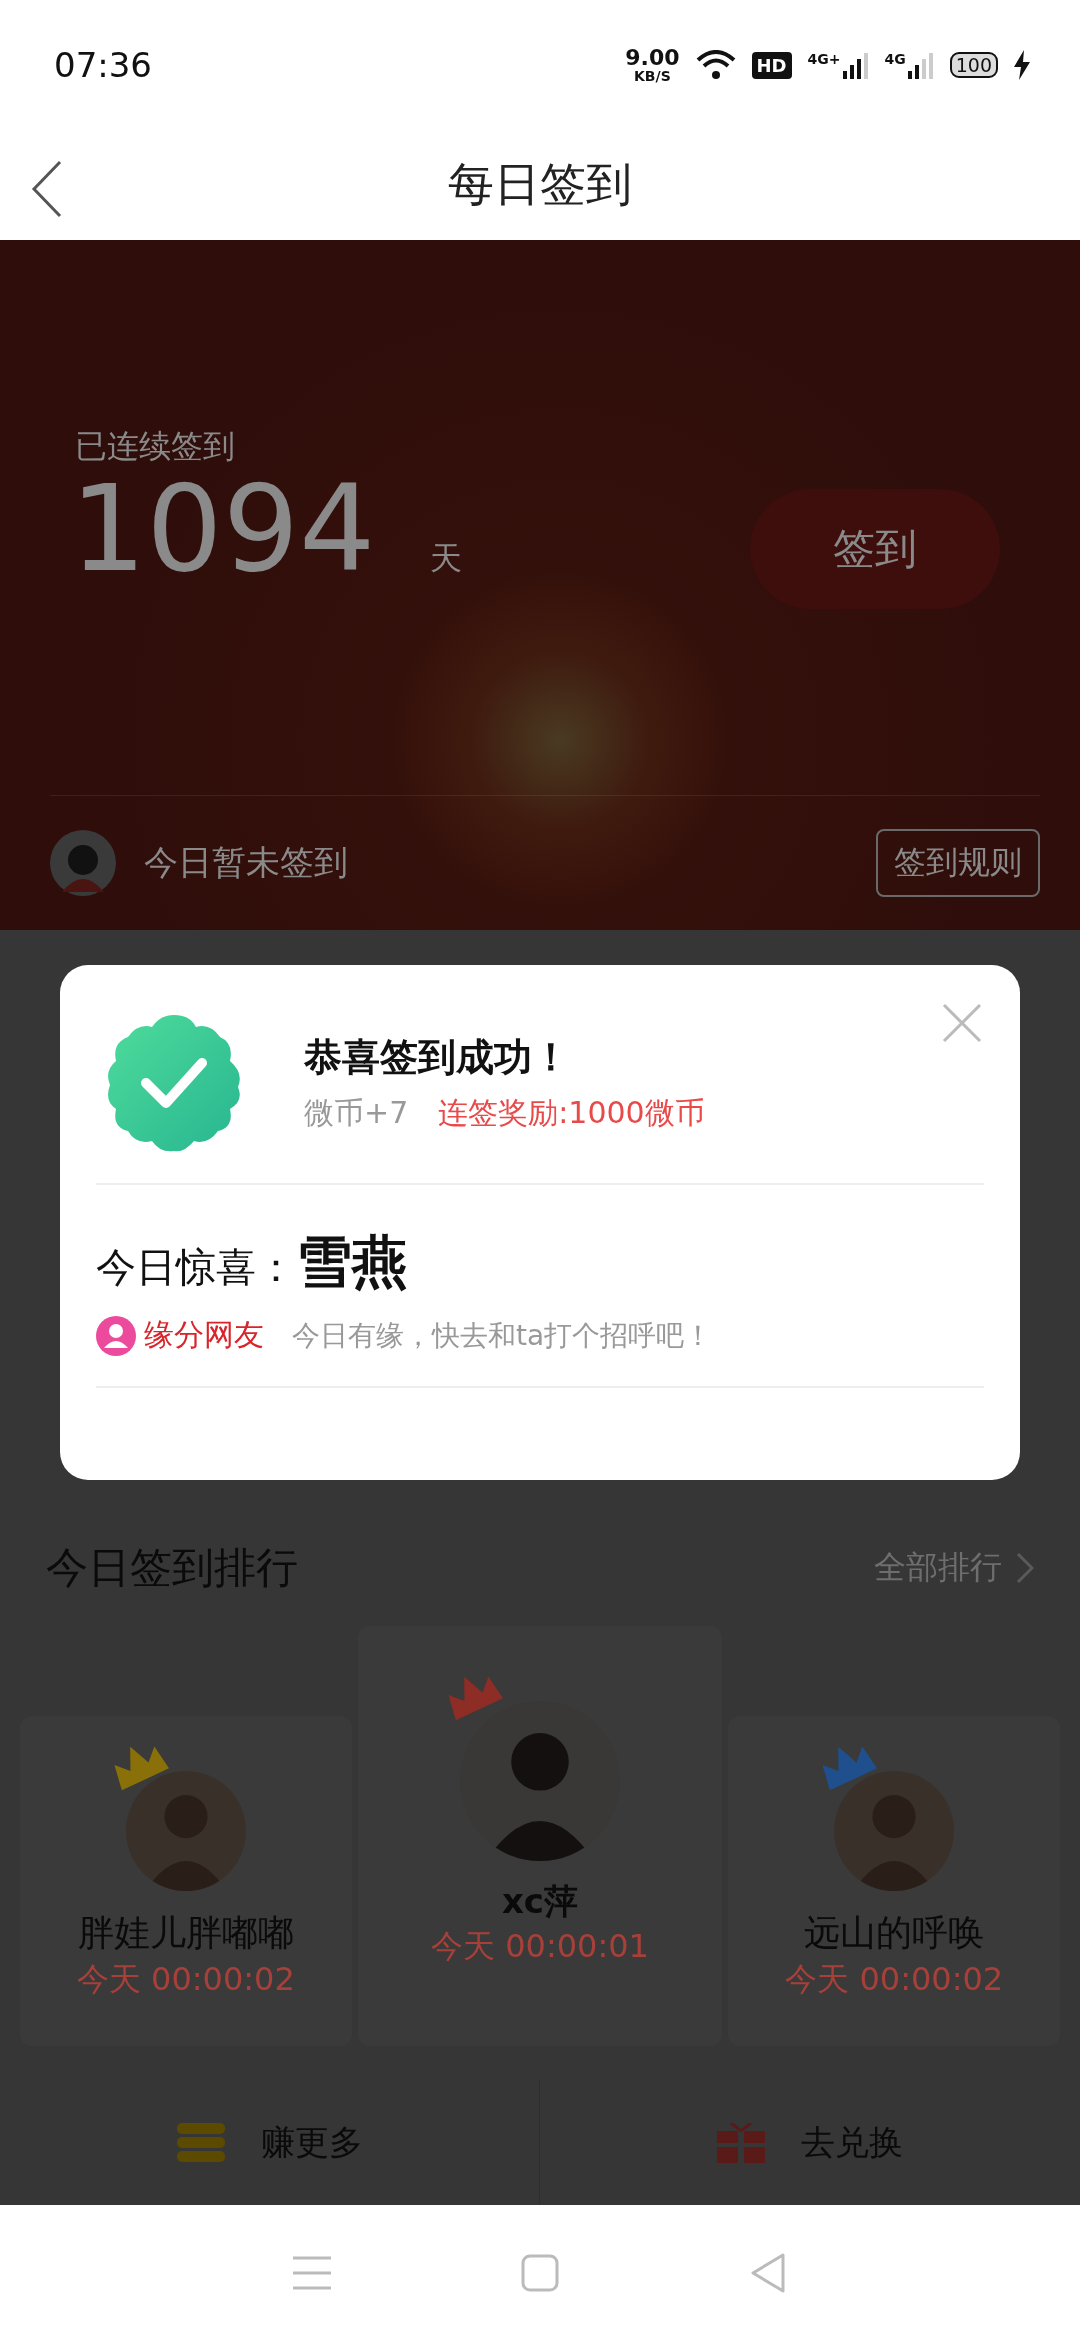 Image resolution: width=1080 pixels, height=2340 pixels. Describe the element at coordinates (83, 863) in the screenshot. I see `avatar-icon` at that location.